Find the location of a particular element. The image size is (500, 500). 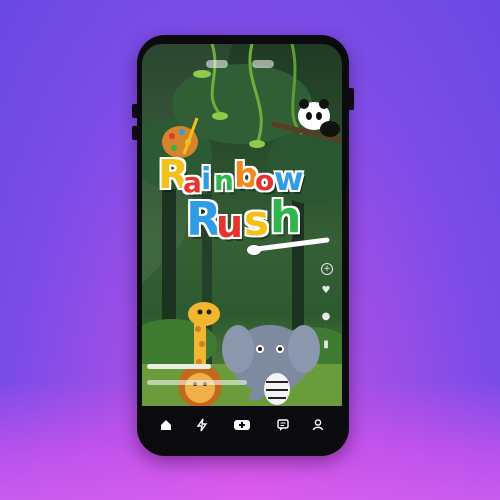

title-letter: u is located at coordinates (229, 224).